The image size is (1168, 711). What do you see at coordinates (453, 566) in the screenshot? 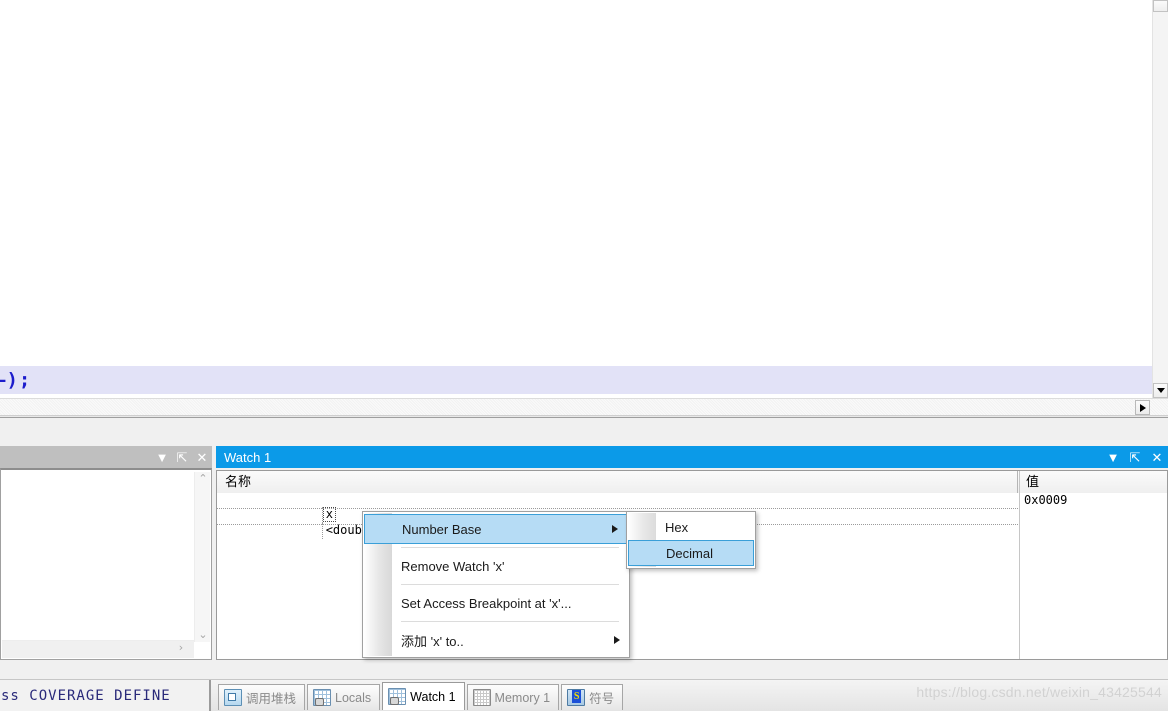
I see `menu-item-label: Remove Watch 'x'` at bounding box center [453, 566].